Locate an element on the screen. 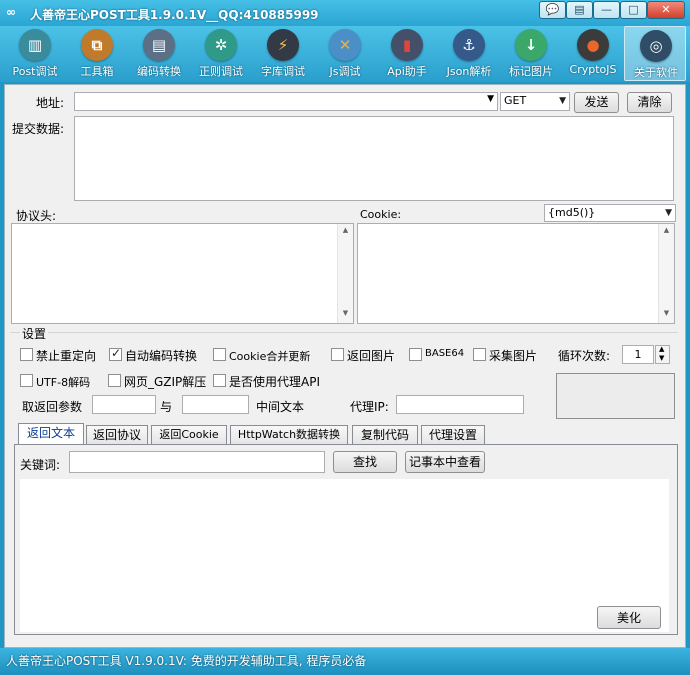  image-preview-box is located at coordinates (615, 396).